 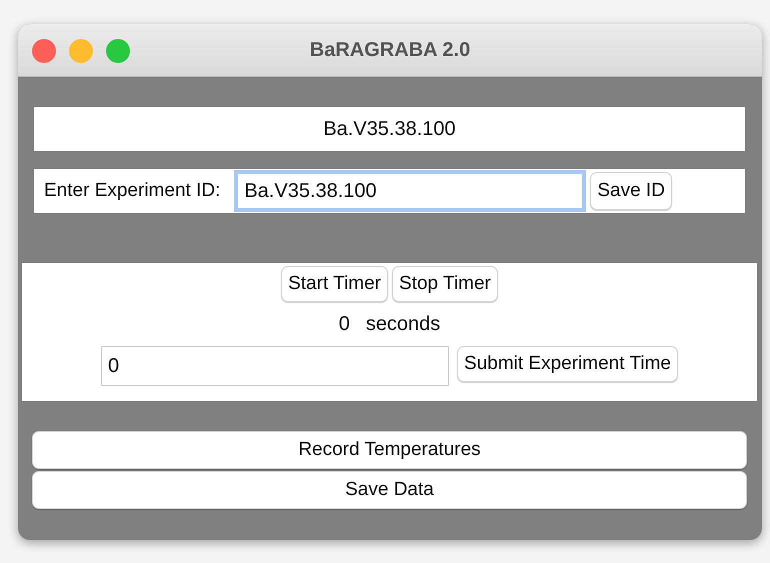 What do you see at coordinates (631, 191) in the screenshot?
I see `save-id-button: Save ID` at bounding box center [631, 191].